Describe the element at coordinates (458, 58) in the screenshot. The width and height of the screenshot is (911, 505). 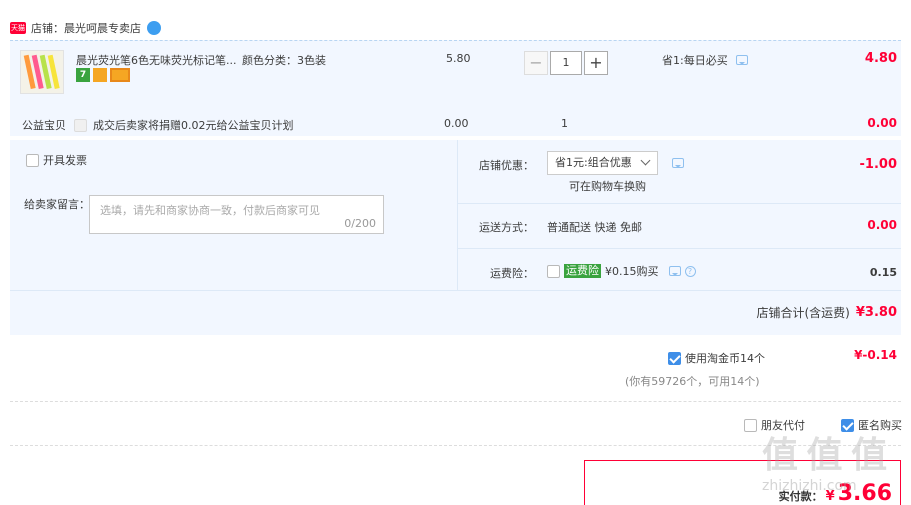
I see `unit-price: 5.80` at that location.